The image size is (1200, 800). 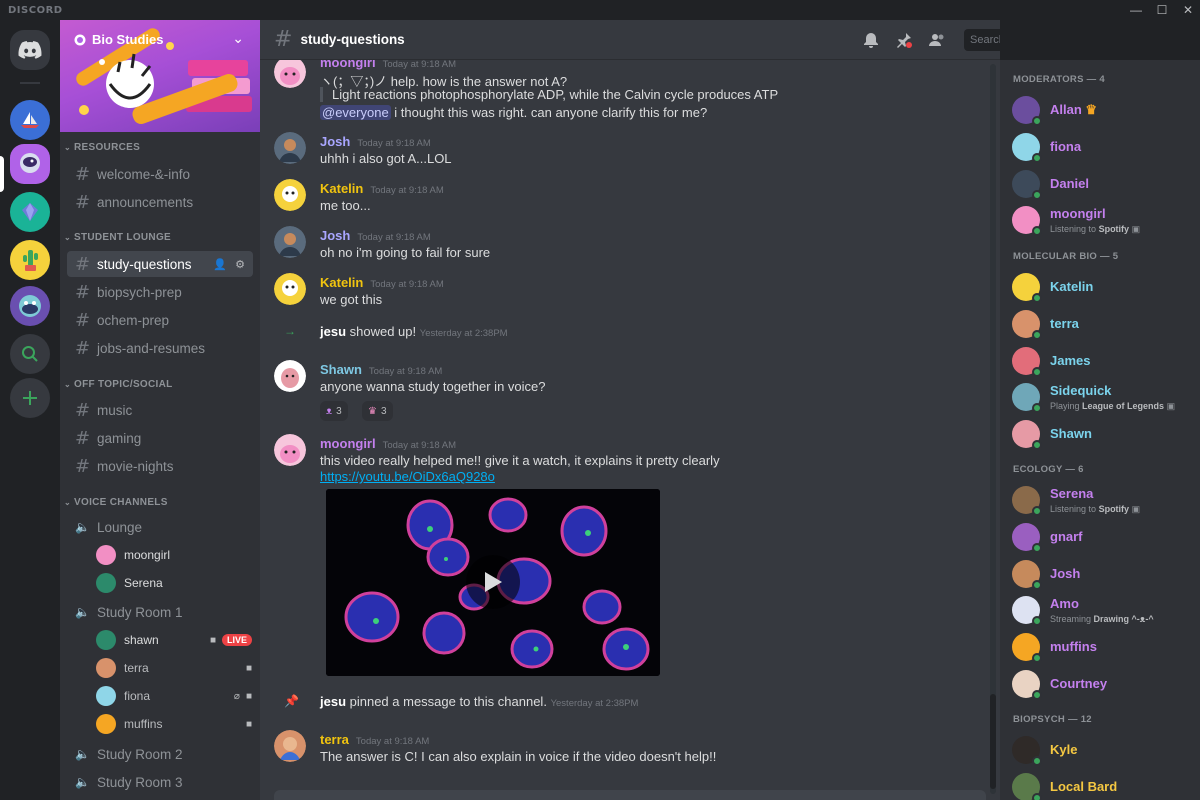 I want to click on category-student-lounge: ⌄ STUDENT LOUNGE, so click(x=117, y=237).